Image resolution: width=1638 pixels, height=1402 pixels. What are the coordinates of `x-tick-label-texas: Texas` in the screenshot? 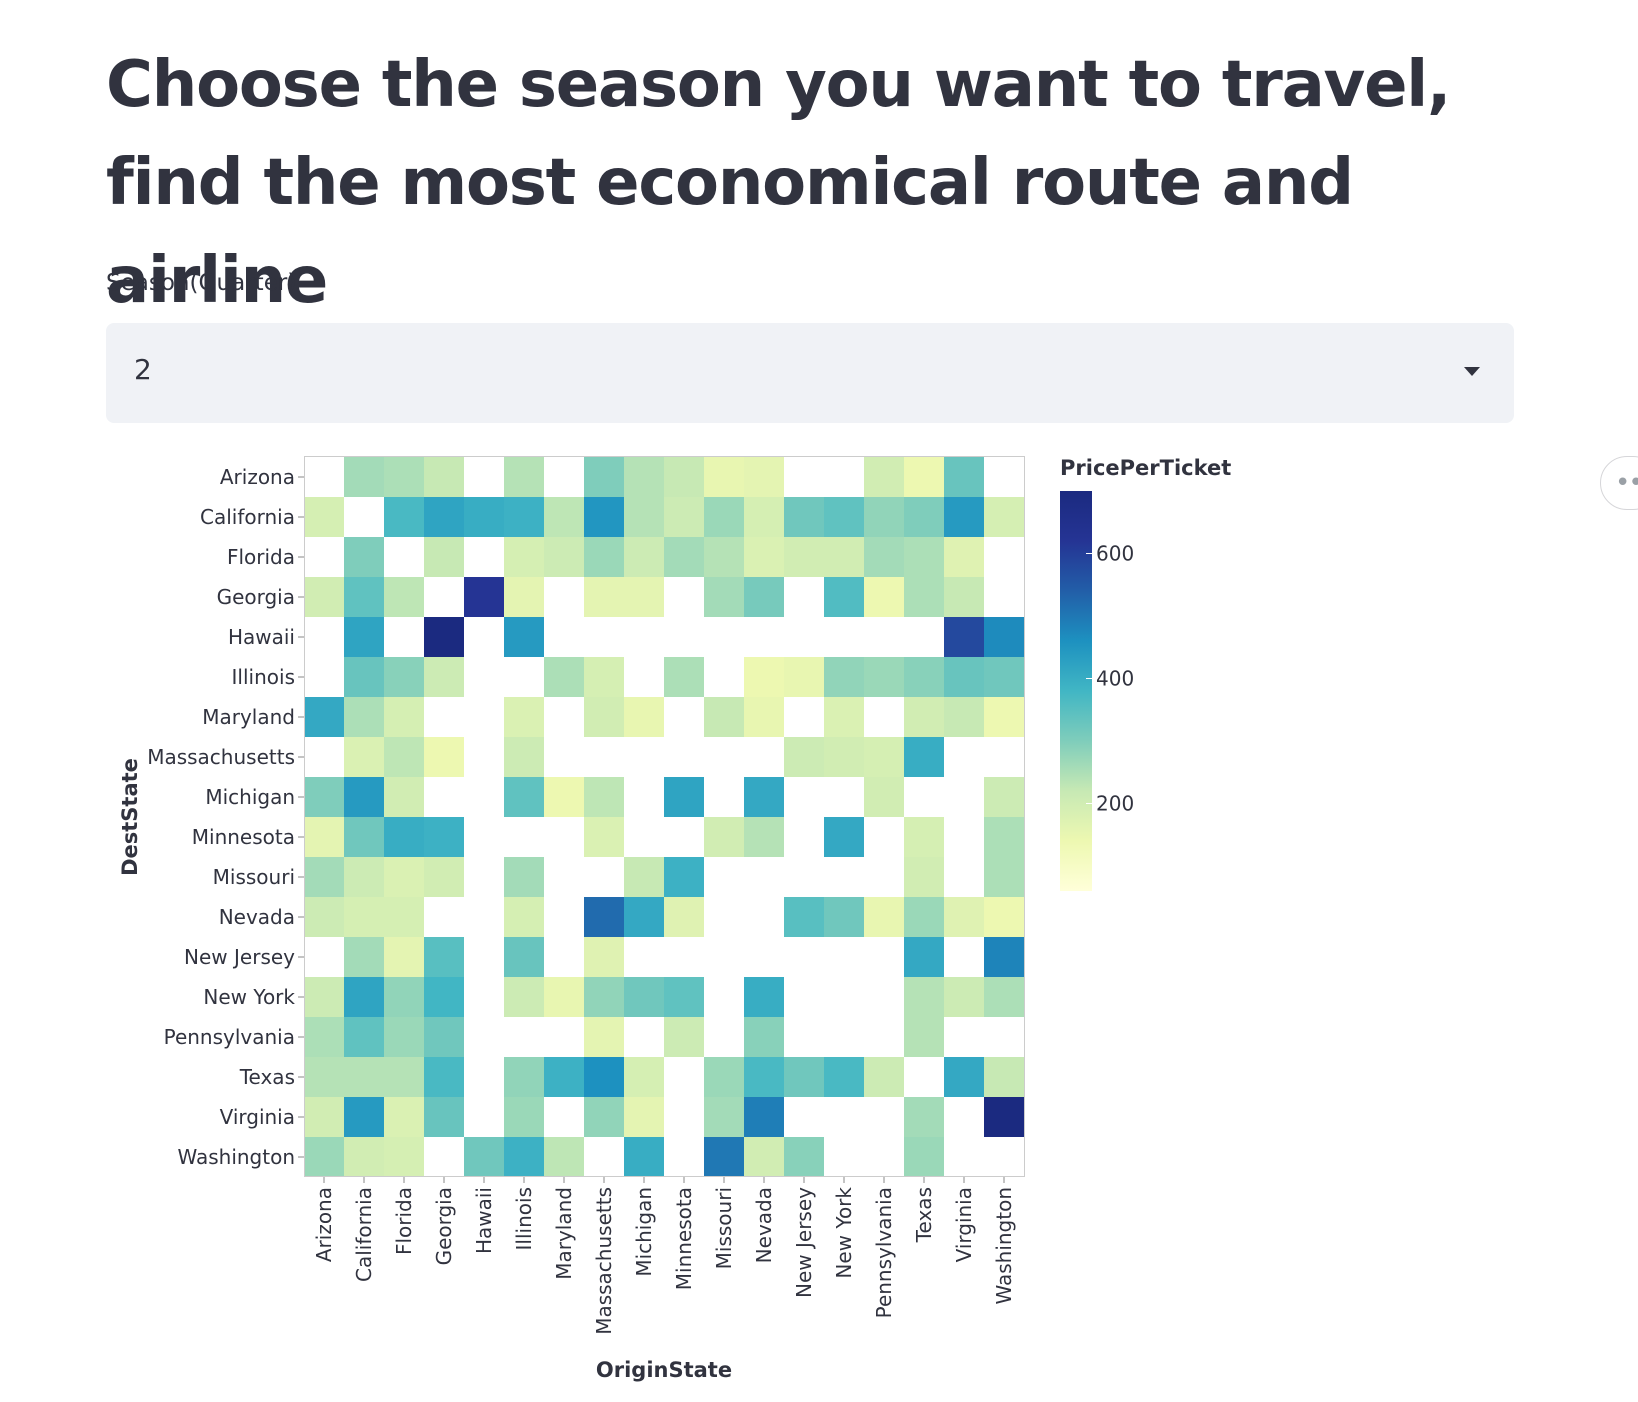 It's located at (924, 1215).